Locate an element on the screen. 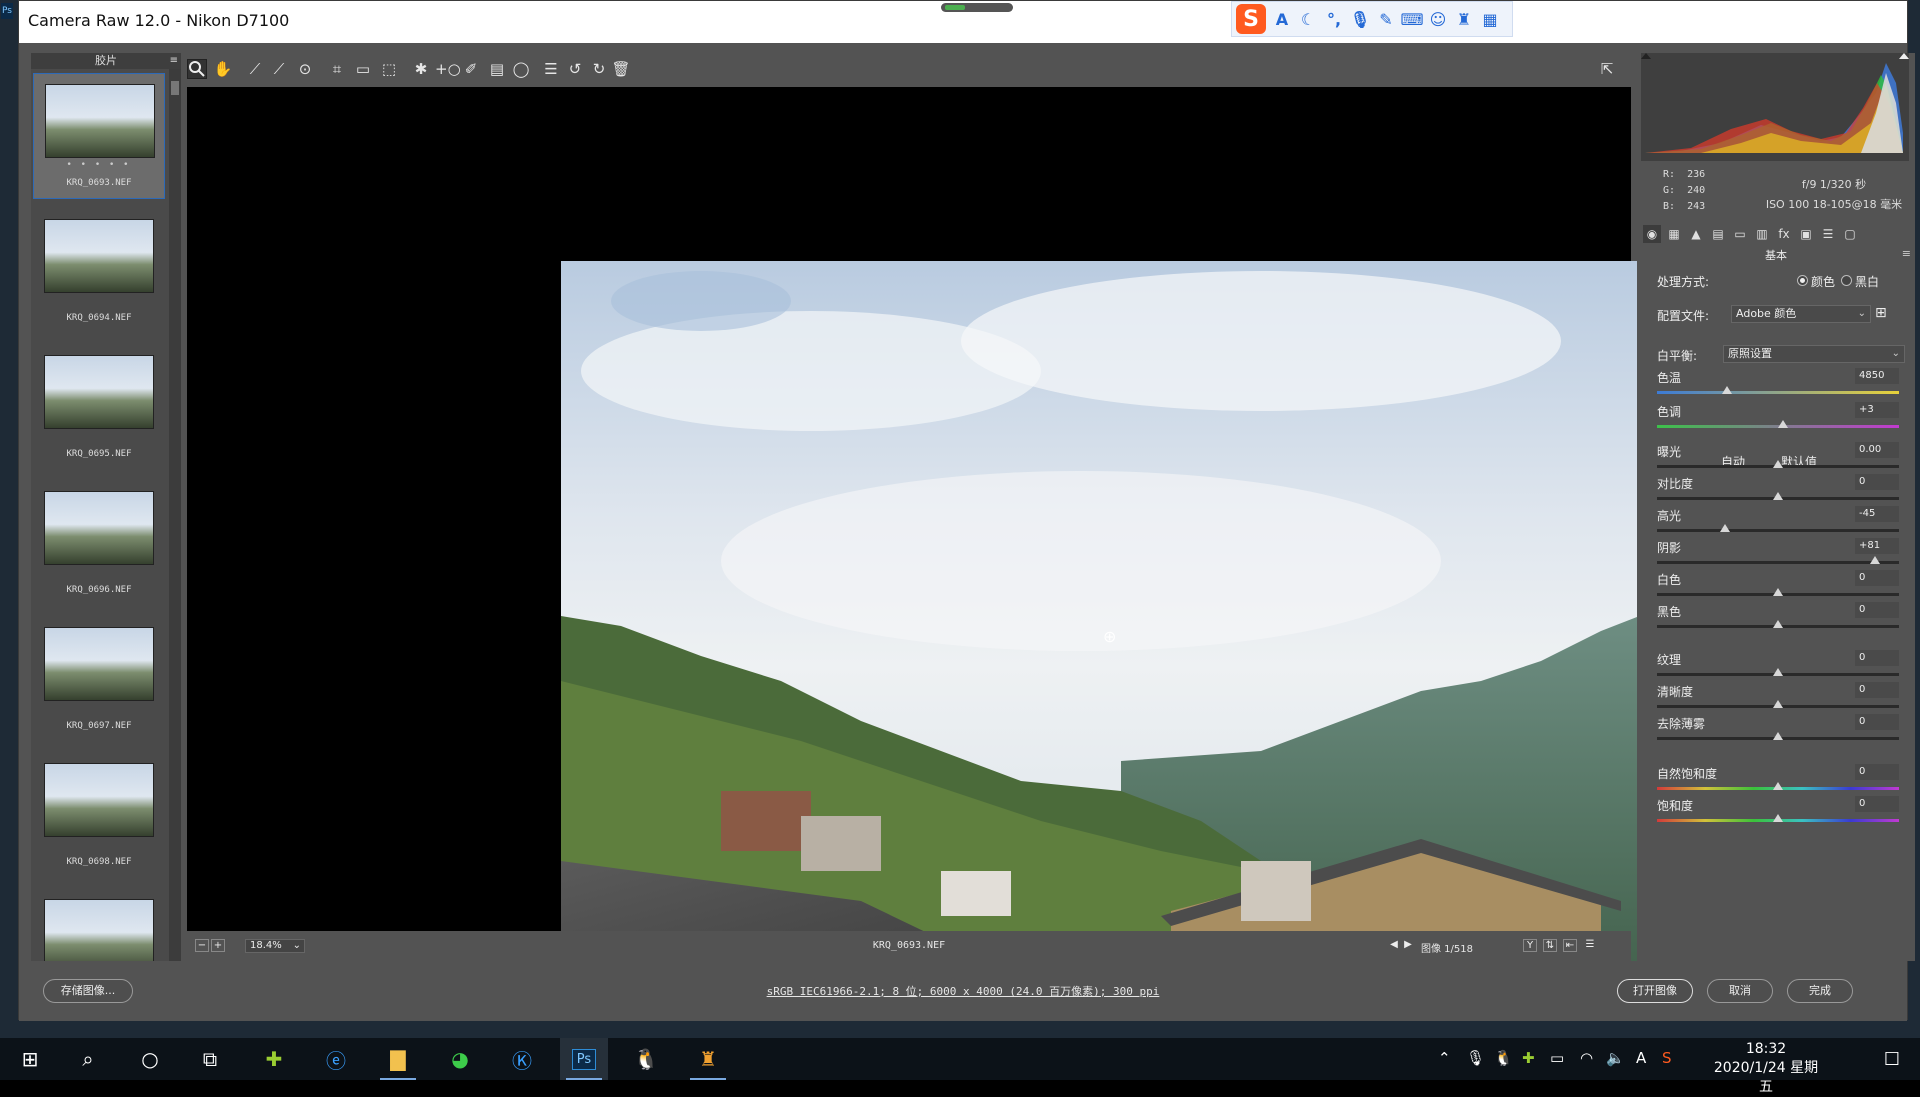 This screenshot has height=1097, width=1920. dehaze-slider-thumb is located at coordinates (1778, 736).